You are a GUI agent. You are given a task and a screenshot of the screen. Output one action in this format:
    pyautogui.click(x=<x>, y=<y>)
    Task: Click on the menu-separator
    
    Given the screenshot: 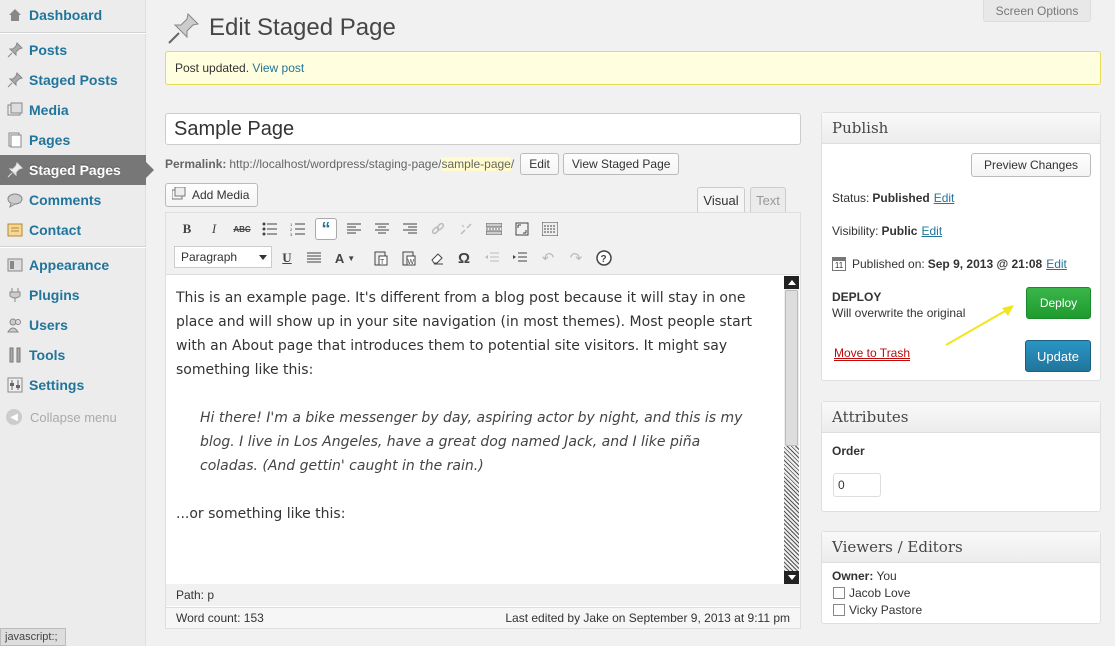 What is the action you would take?
    pyautogui.click(x=73, y=33)
    